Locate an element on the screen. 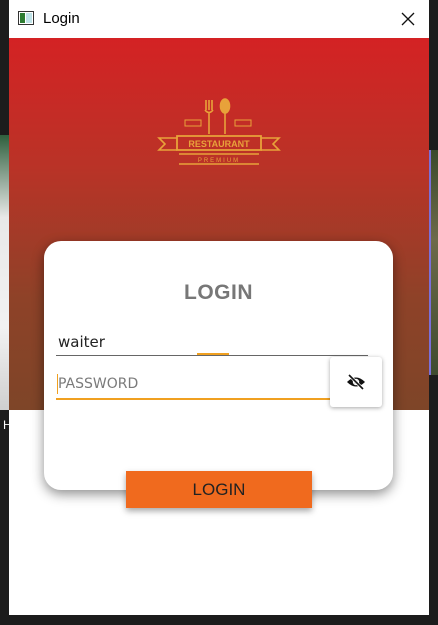 This screenshot has height=625, width=438. close-button is located at coordinates (408, 19).